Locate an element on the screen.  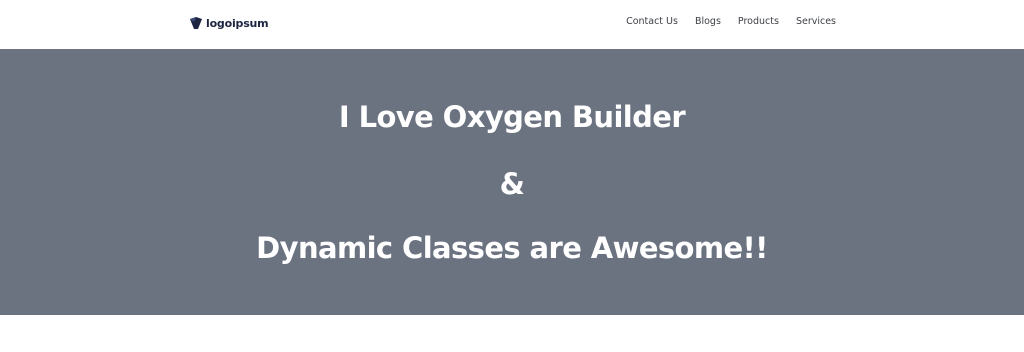
logo: logoipsum is located at coordinates (229, 23).